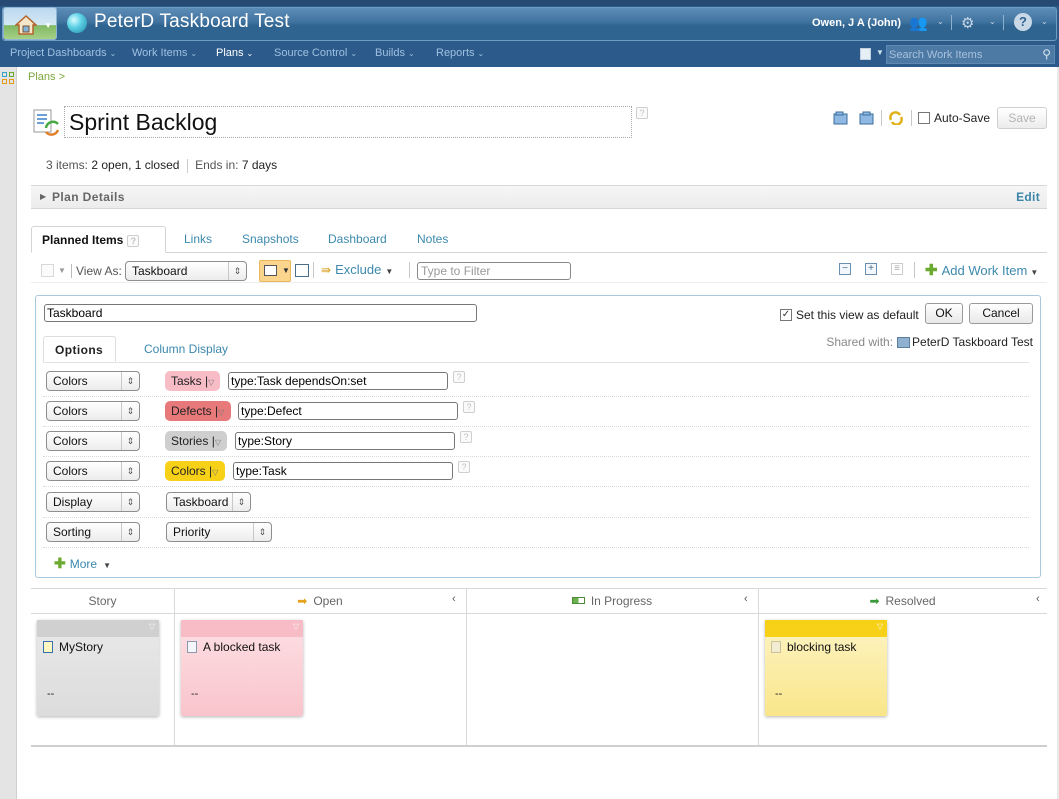 This screenshot has height=799, width=1059. What do you see at coordinates (43, 196) in the screenshot?
I see `expand-triangle-icon: ▶` at bounding box center [43, 196].